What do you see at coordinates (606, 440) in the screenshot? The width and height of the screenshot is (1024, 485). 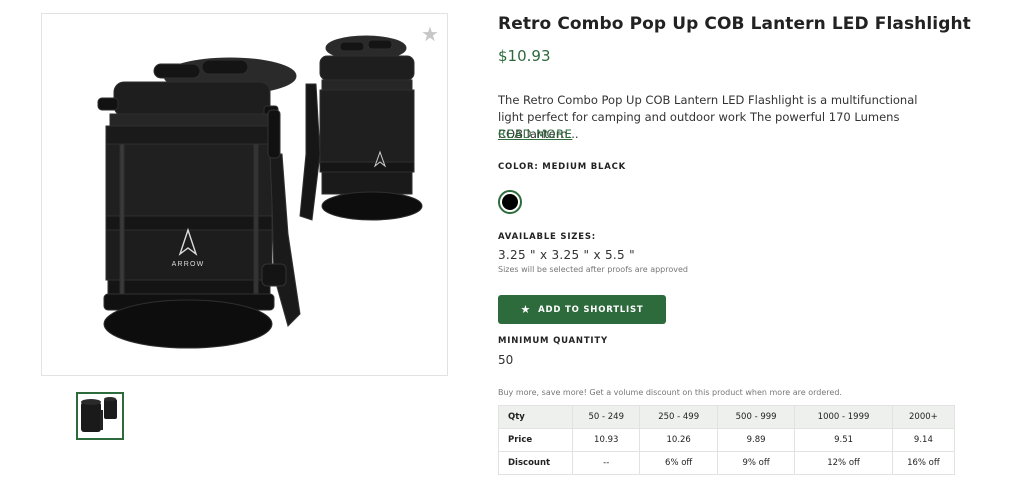 I see `table-cell: 10.93` at bounding box center [606, 440].